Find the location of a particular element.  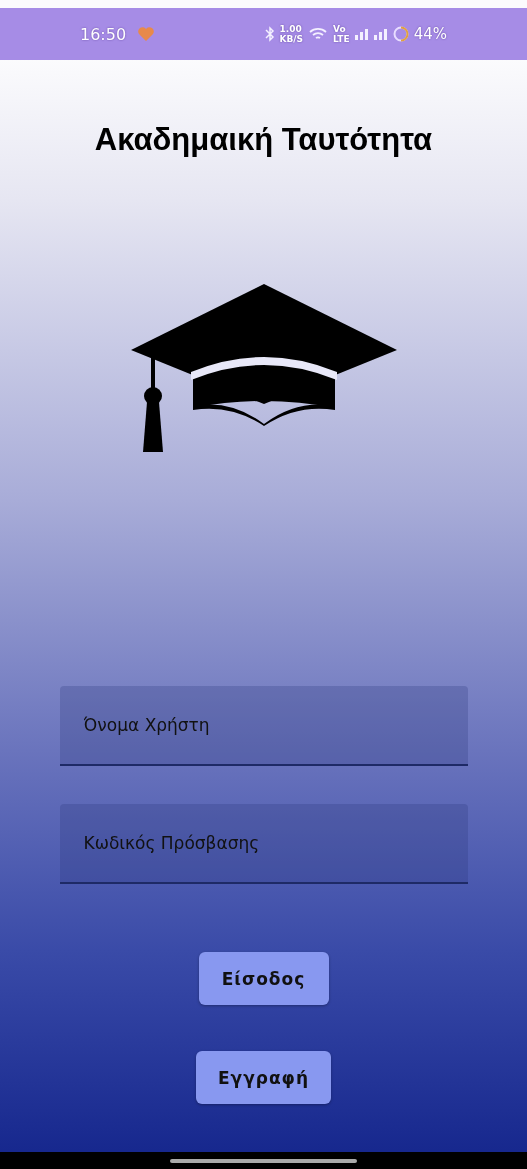

wifi-icon is located at coordinates (318, 34).